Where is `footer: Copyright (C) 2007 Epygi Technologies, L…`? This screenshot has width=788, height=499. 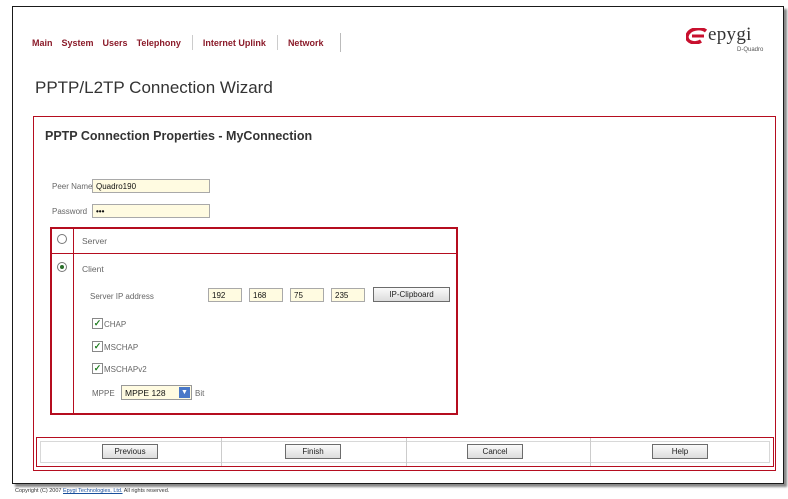 footer: Copyright (C) 2007 Epygi Technologies, L… is located at coordinates (92, 491).